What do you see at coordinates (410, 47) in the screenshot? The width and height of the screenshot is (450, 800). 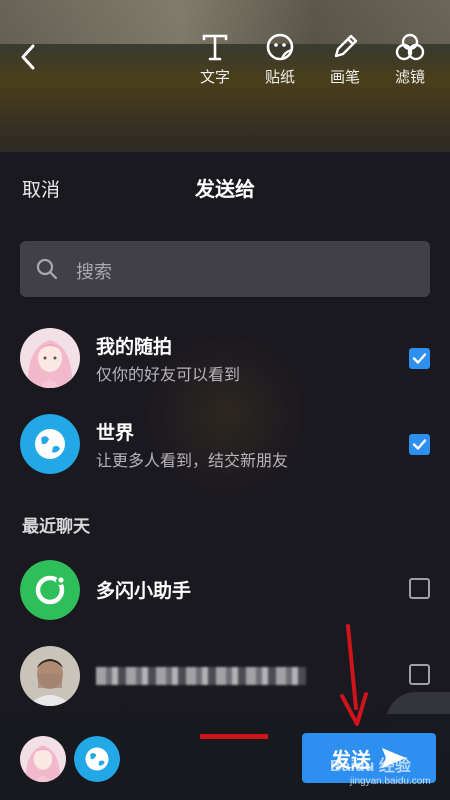 I see `filter-icon` at bounding box center [410, 47].